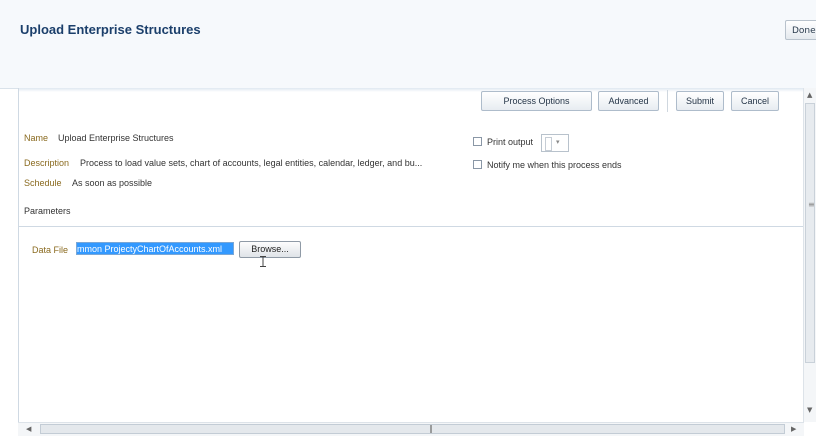  I want to click on description-label: Description, so click(47, 163).